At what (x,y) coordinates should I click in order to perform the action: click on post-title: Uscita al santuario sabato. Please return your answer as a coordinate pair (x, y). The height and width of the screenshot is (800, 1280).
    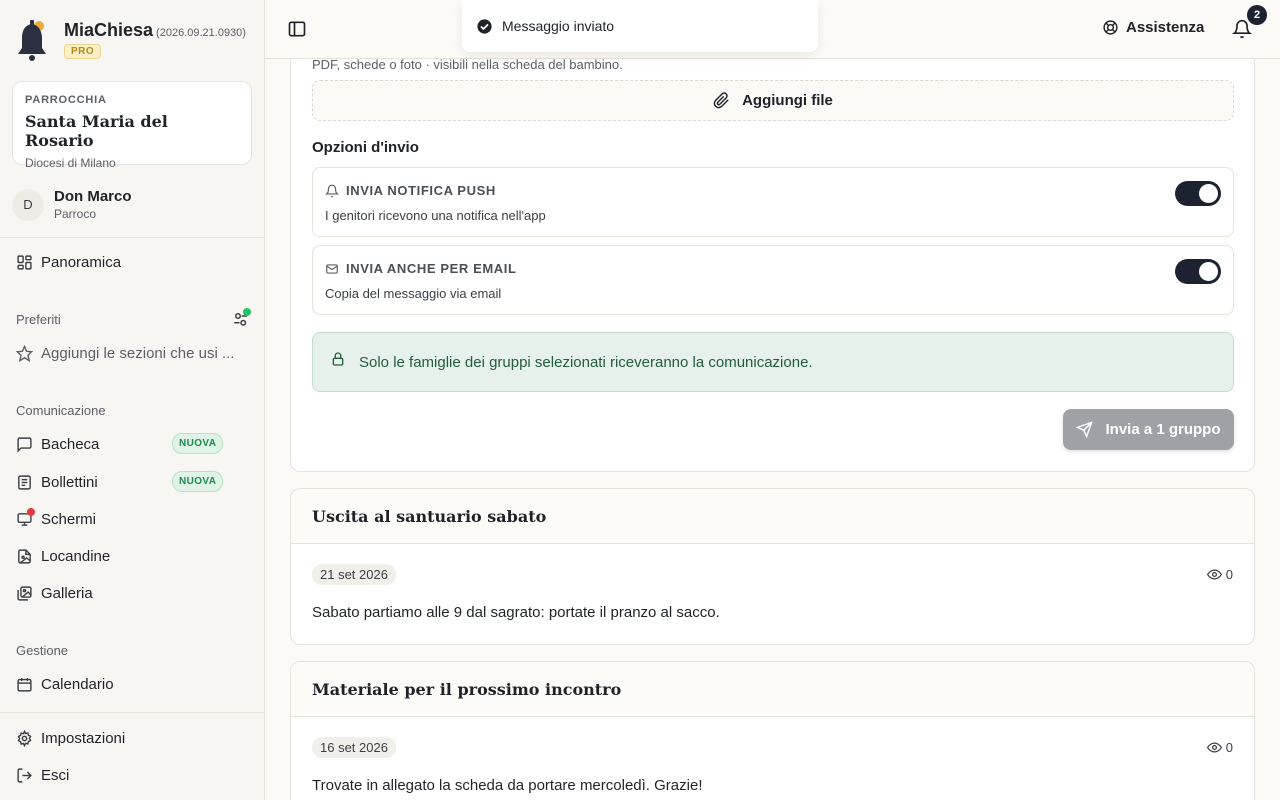
    Looking at the image, I should click on (772, 516).